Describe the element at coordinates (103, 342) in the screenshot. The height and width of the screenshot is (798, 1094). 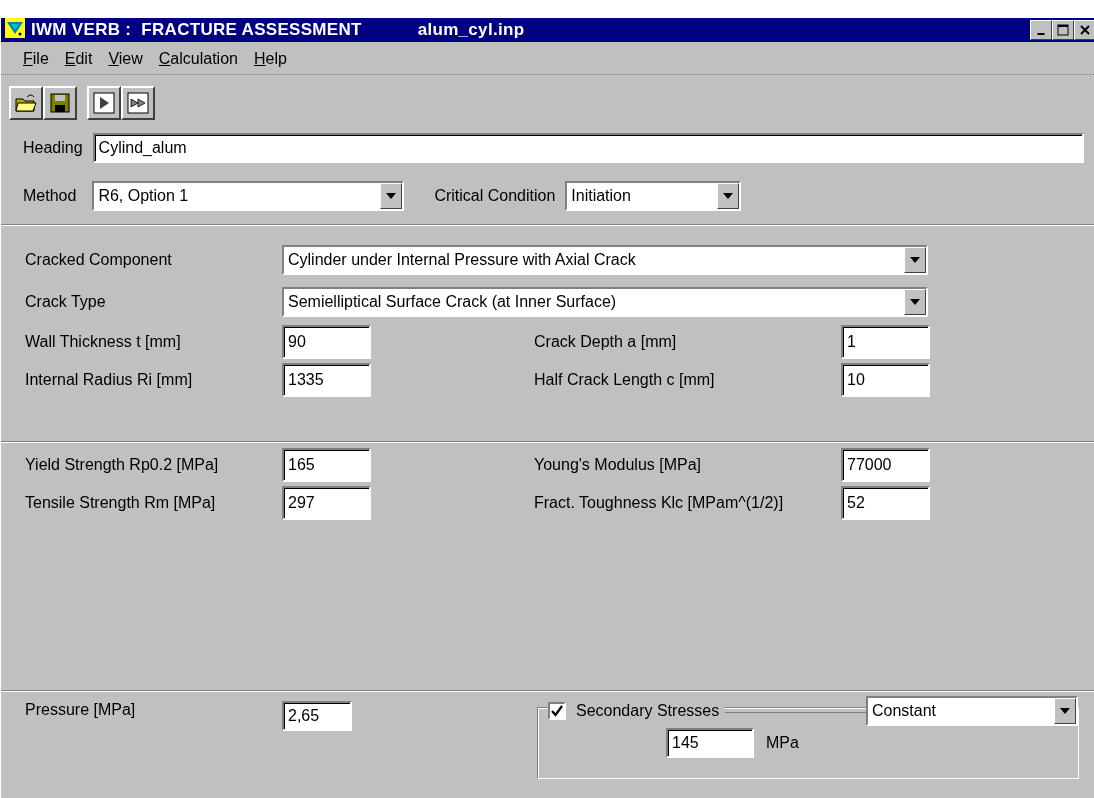
I see `field-label: Wall Thickness t [mm]` at that location.